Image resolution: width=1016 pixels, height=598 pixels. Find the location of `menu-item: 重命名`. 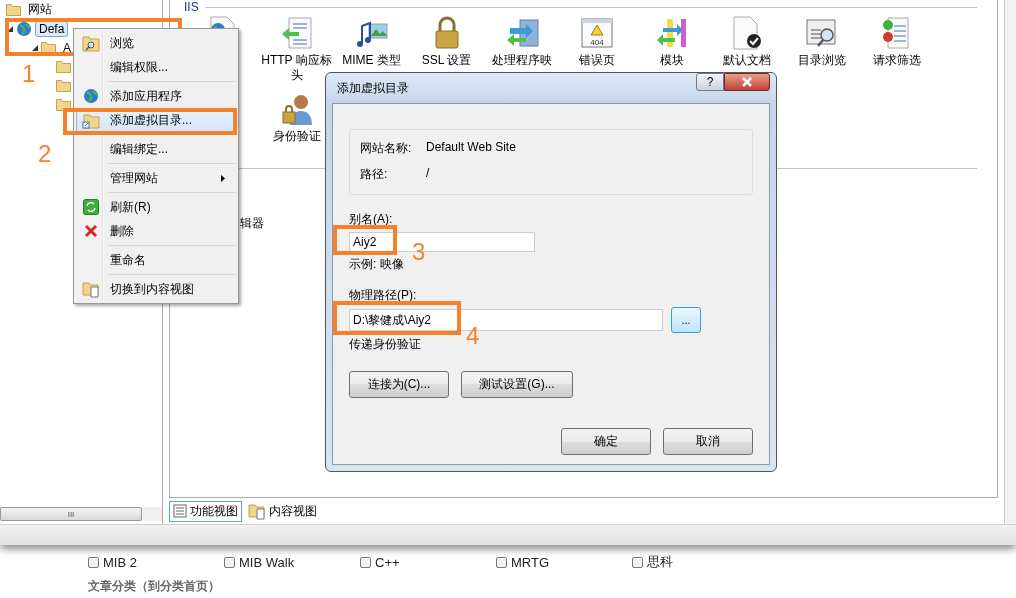

menu-item: 重命名 is located at coordinates (156, 260).